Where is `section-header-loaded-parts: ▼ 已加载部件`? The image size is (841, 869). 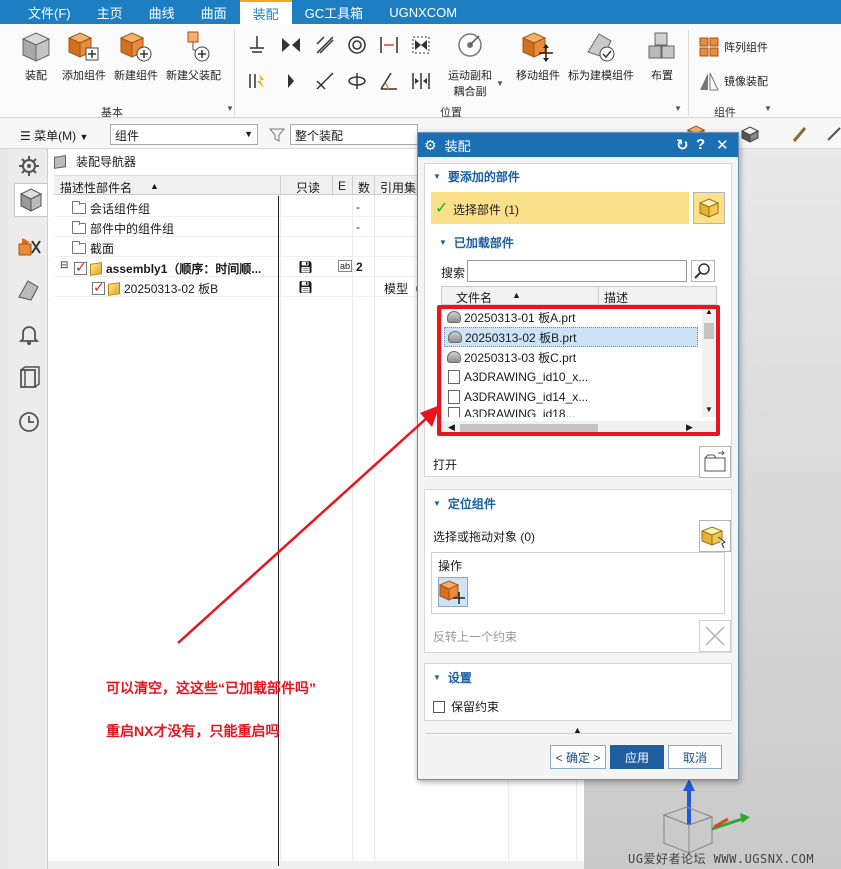 section-header-loaded-parts: ▼ 已加载部件 is located at coordinates (476, 242).